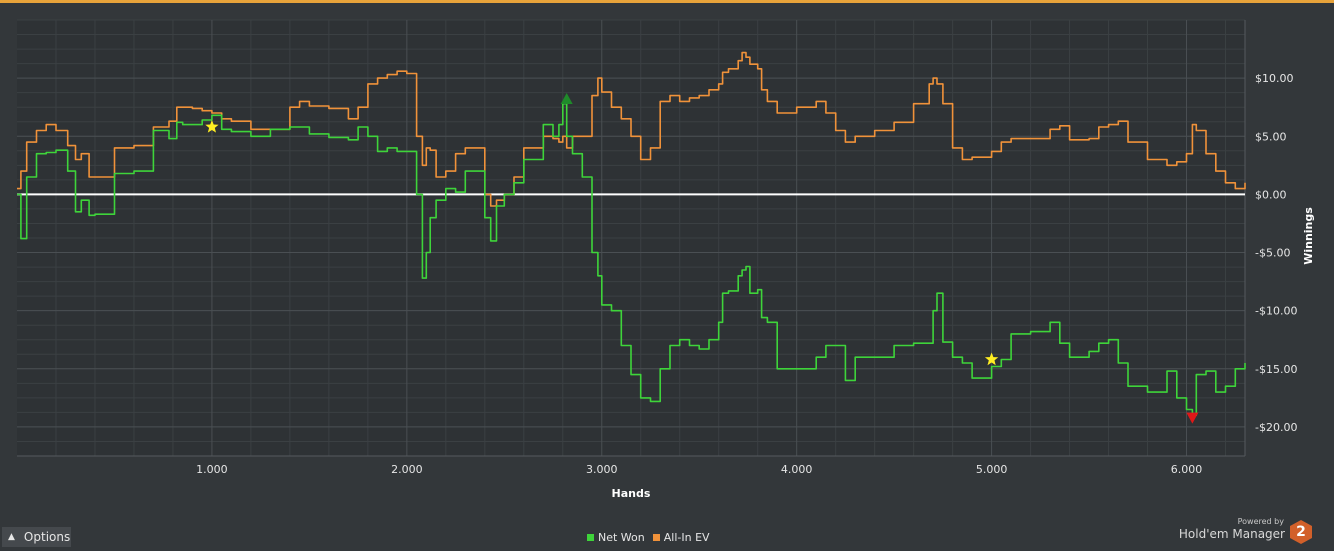 This screenshot has height=551, width=1334. What do you see at coordinates (797, 469) in the screenshot?
I see `x-tick-label: 4.000` at bounding box center [797, 469].